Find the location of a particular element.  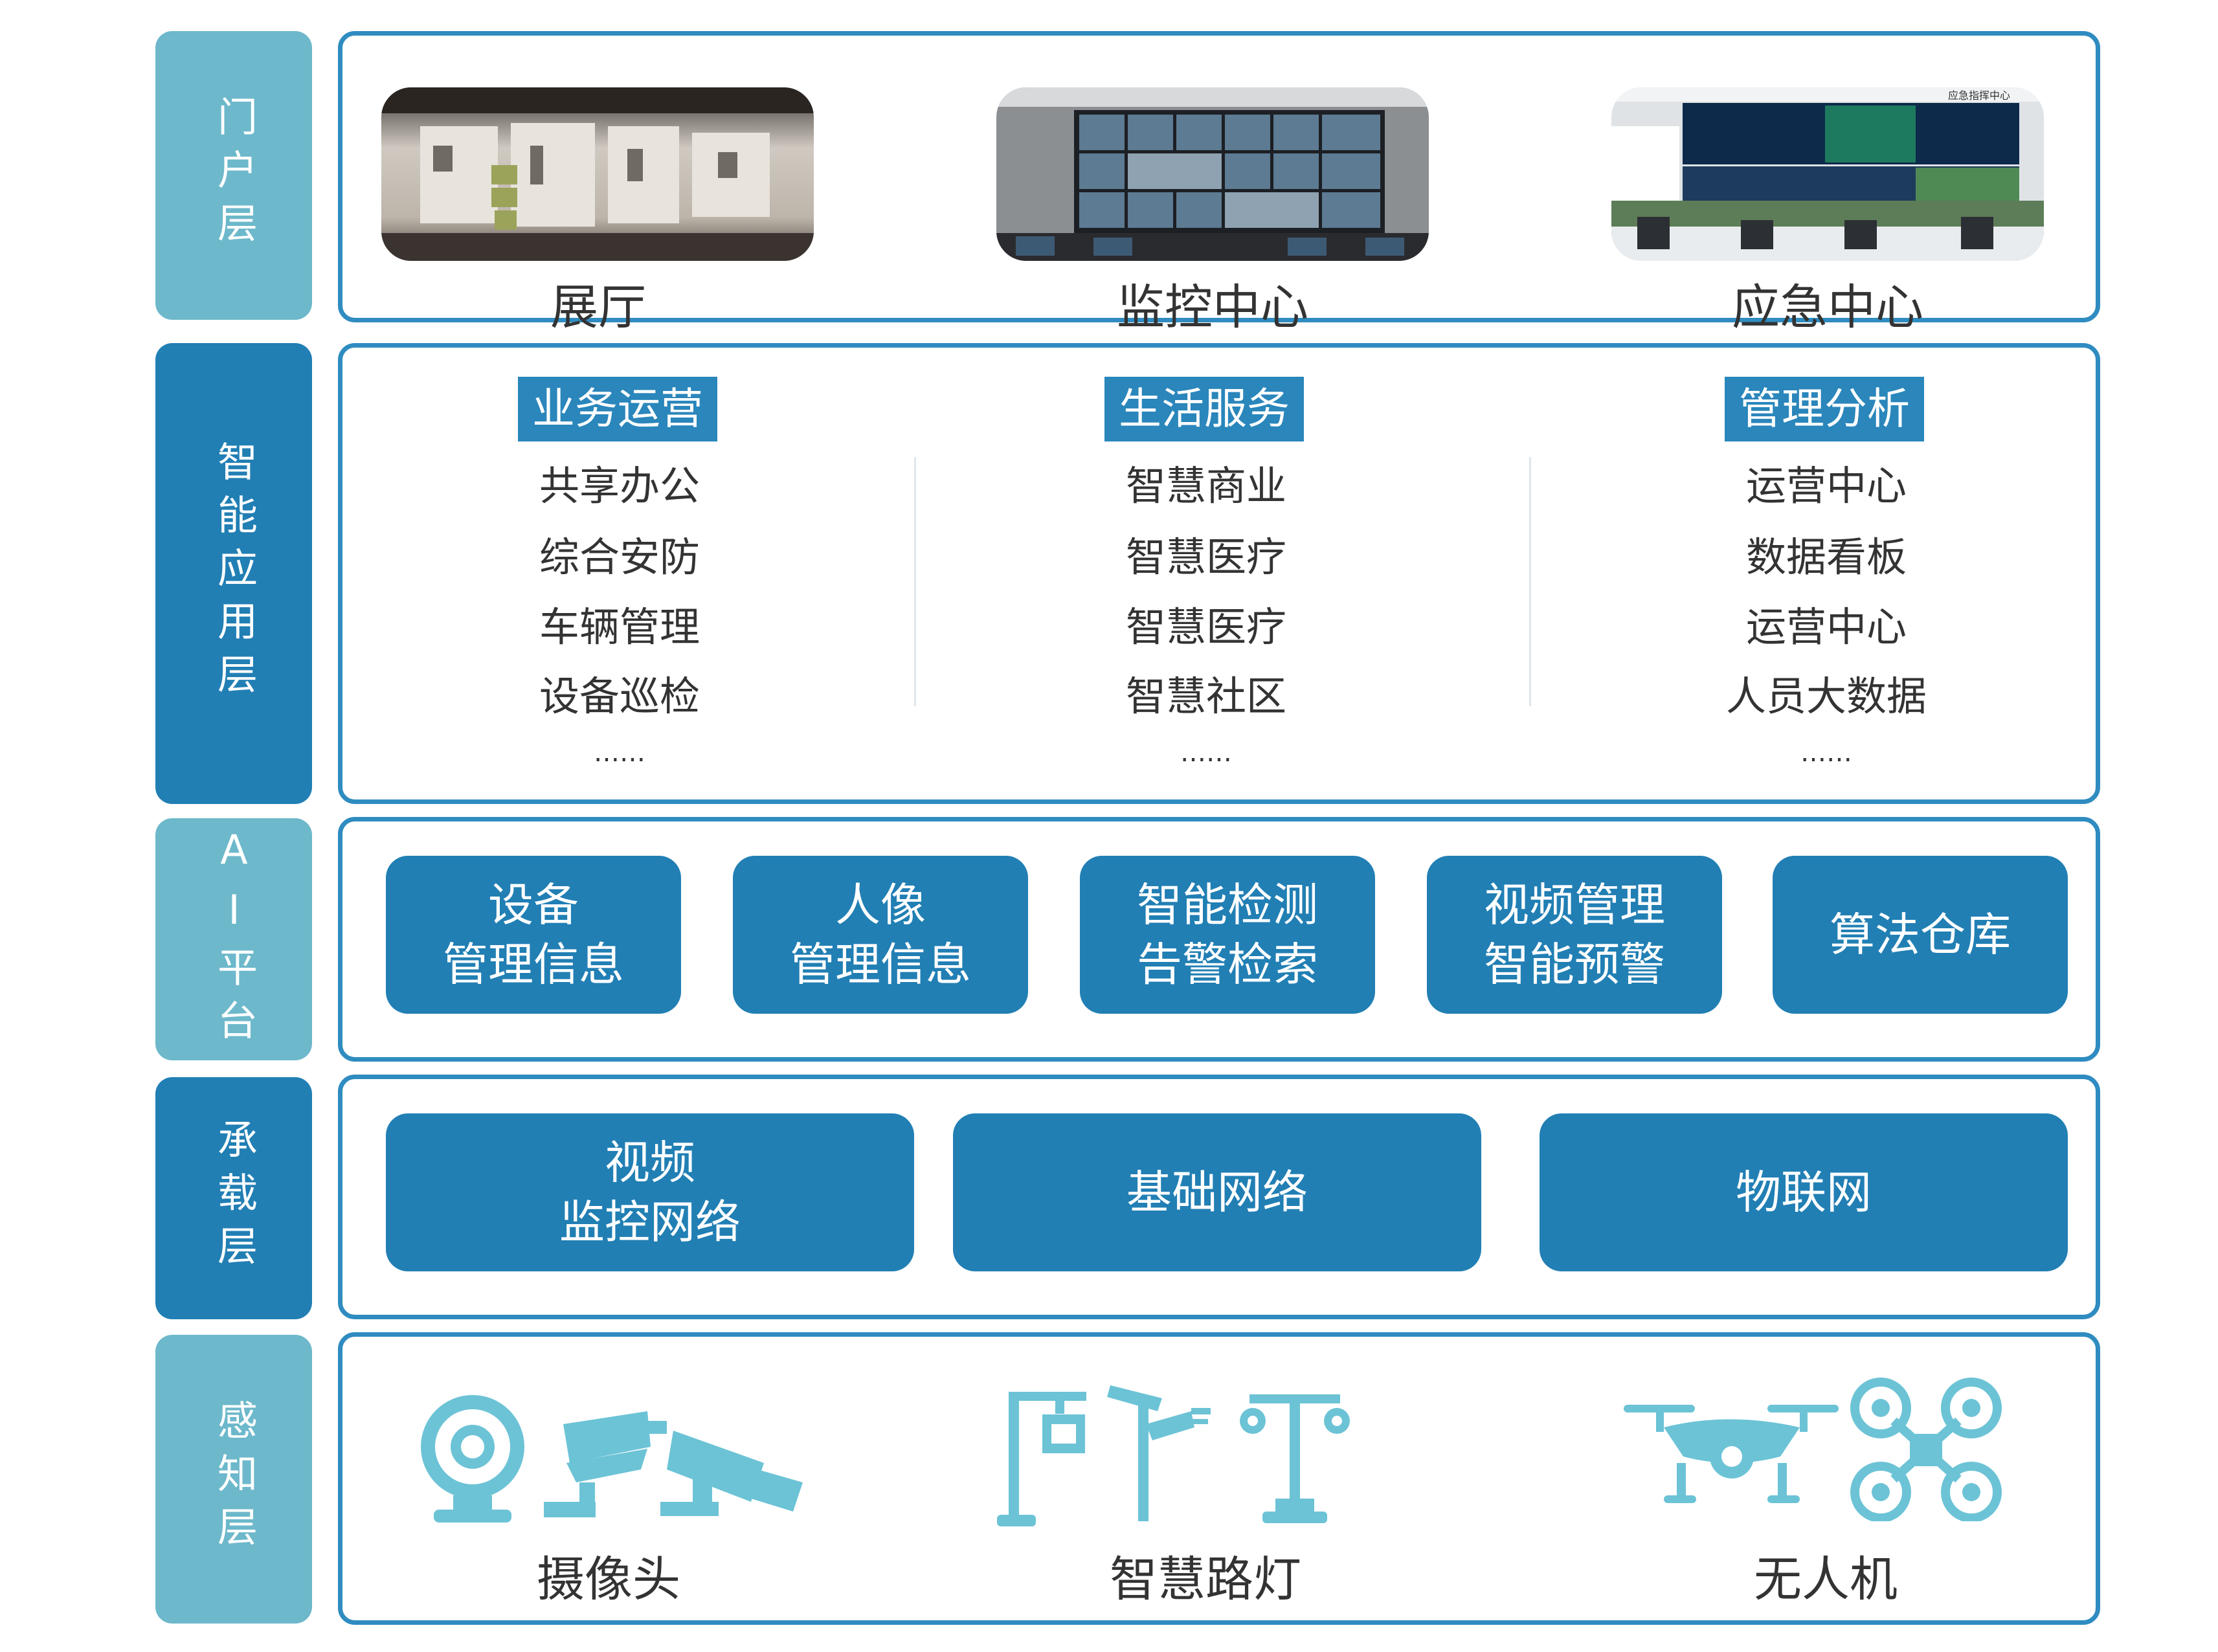

box-line: 智能检测 is located at coordinates (1227, 905).